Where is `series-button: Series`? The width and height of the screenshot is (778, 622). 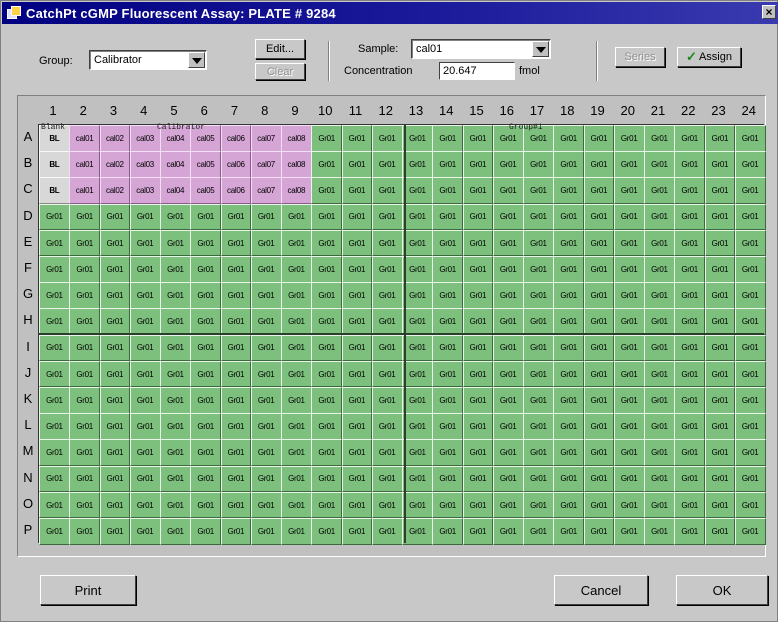 series-button: Series is located at coordinates (640, 57).